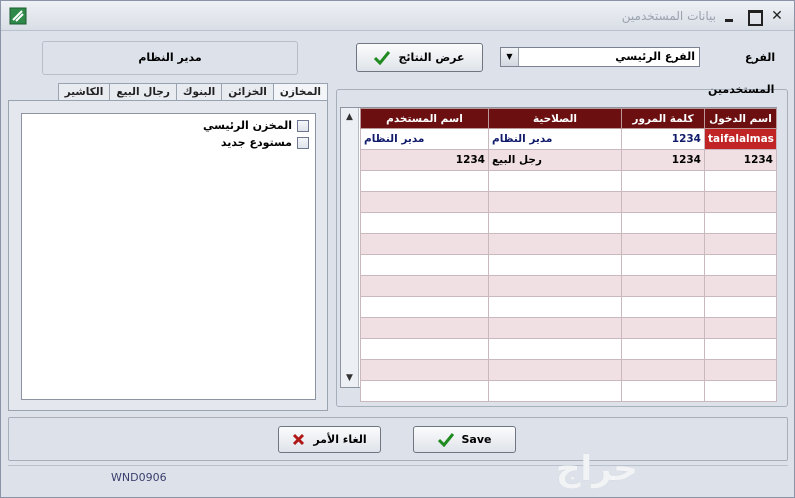 Image resolution: width=795 pixels, height=498 pixels. Describe the element at coordinates (740, 139) in the screenshot. I see `cell-login: taifalalmas` at that location.